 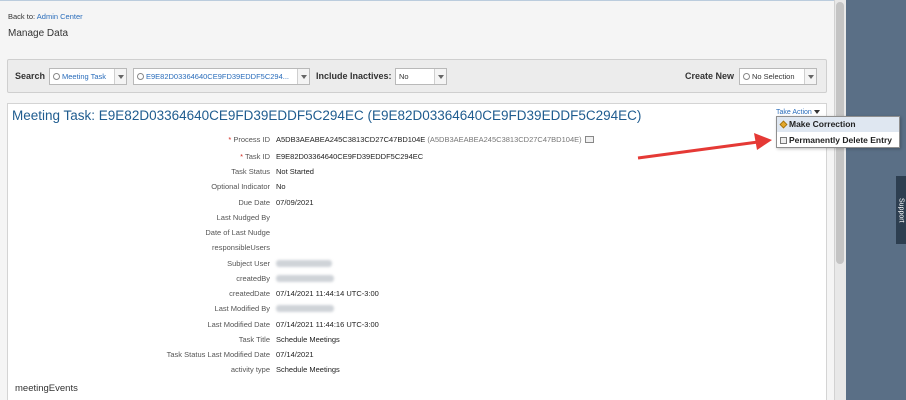 What do you see at coordinates (783, 140) in the screenshot?
I see `trash-icon` at bounding box center [783, 140].